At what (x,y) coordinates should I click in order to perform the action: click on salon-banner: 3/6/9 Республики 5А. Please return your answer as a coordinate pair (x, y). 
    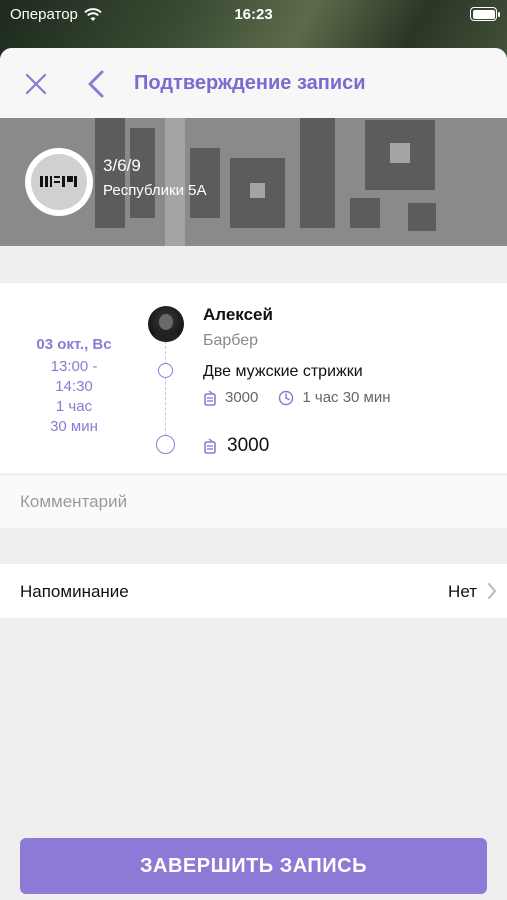
    Looking at the image, I should click on (253, 182).